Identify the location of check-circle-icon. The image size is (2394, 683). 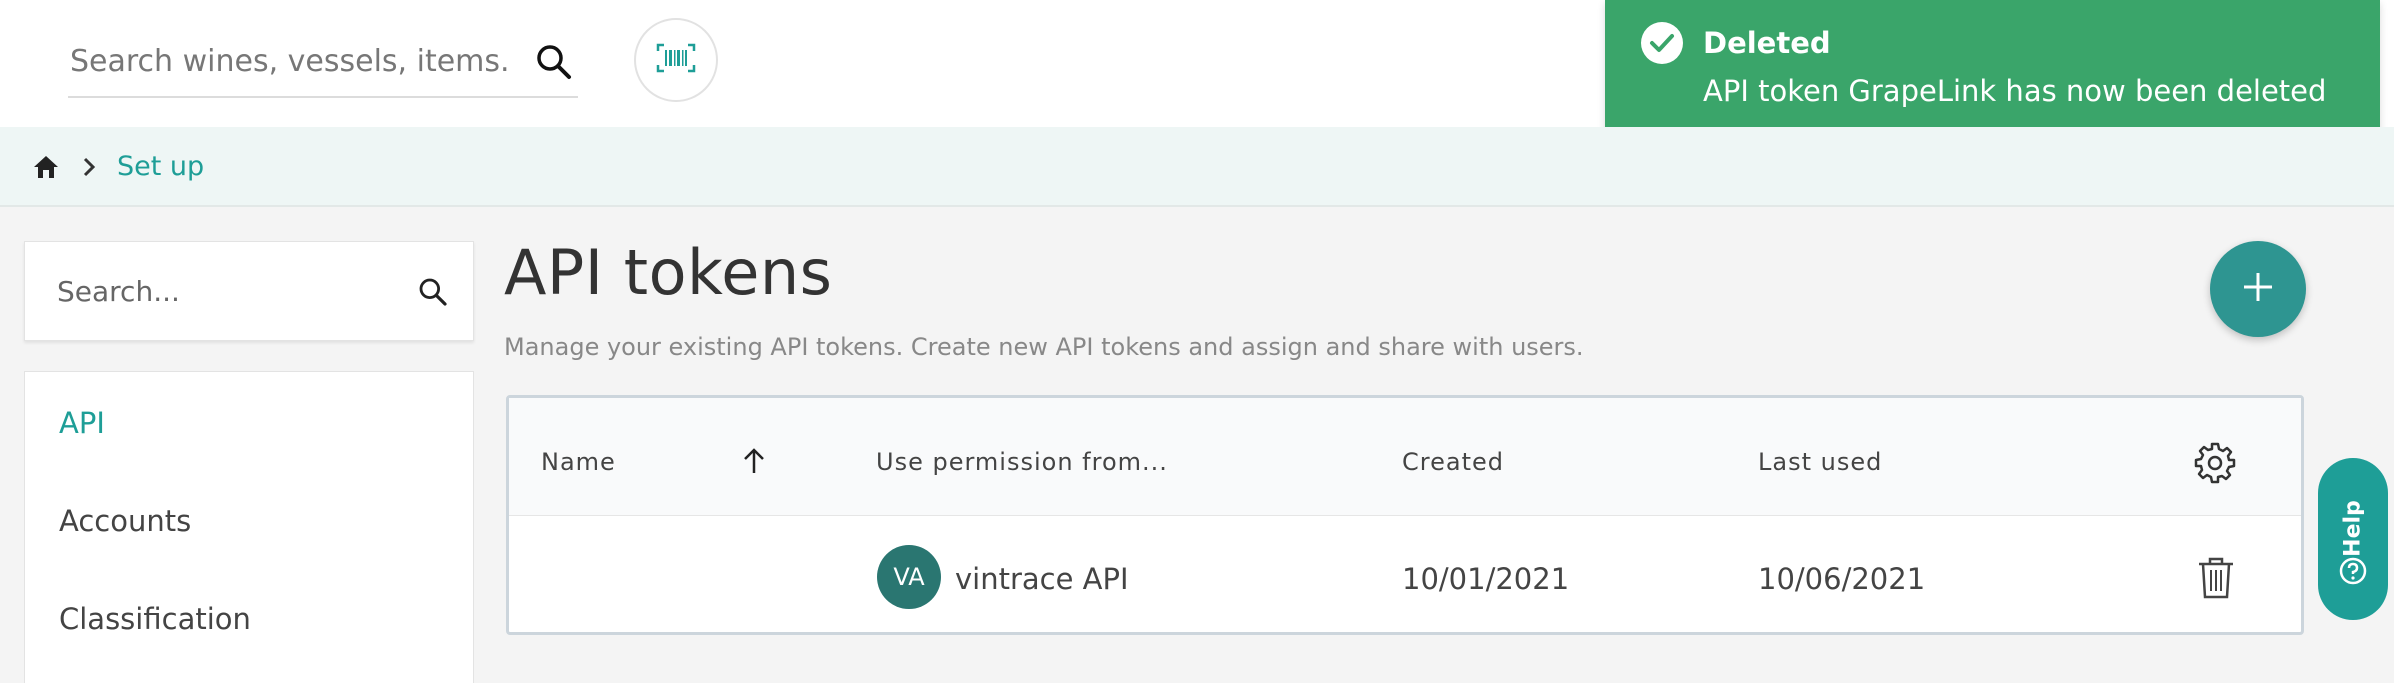
(1662, 43).